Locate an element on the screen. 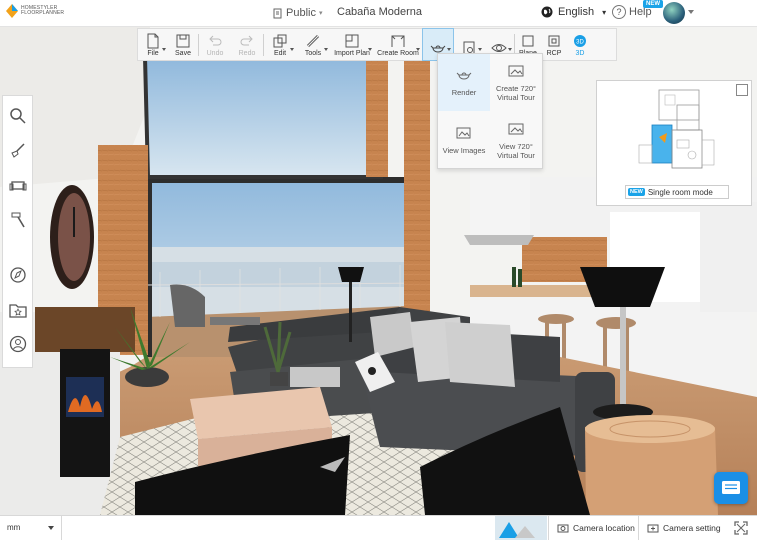  undo-button: Undo is located at coordinates (215, 44).